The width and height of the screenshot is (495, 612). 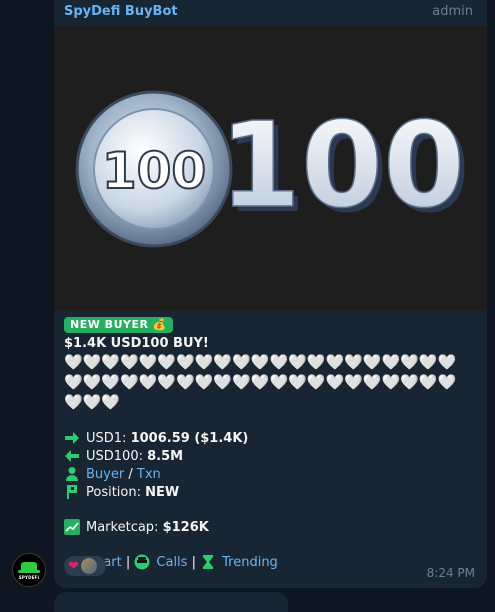 What do you see at coordinates (136, 343) in the screenshot?
I see `buy-headline: $1.4K USD100 BUY!` at bounding box center [136, 343].